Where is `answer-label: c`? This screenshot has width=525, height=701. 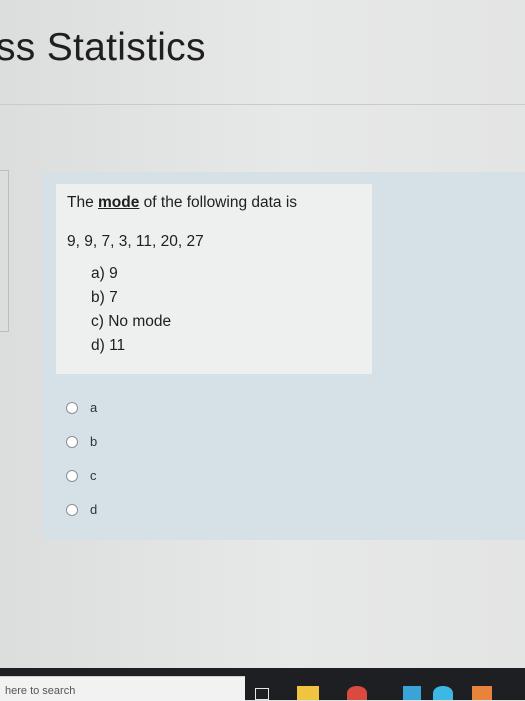
answer-label: c is located at coordinates (93, 475).